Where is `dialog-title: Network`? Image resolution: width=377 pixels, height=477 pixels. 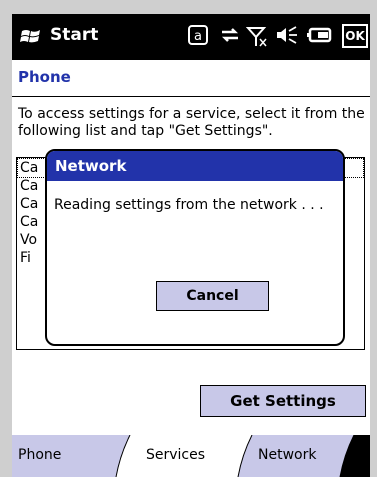 dialog-title: Network is located at coordinates (195, 166).